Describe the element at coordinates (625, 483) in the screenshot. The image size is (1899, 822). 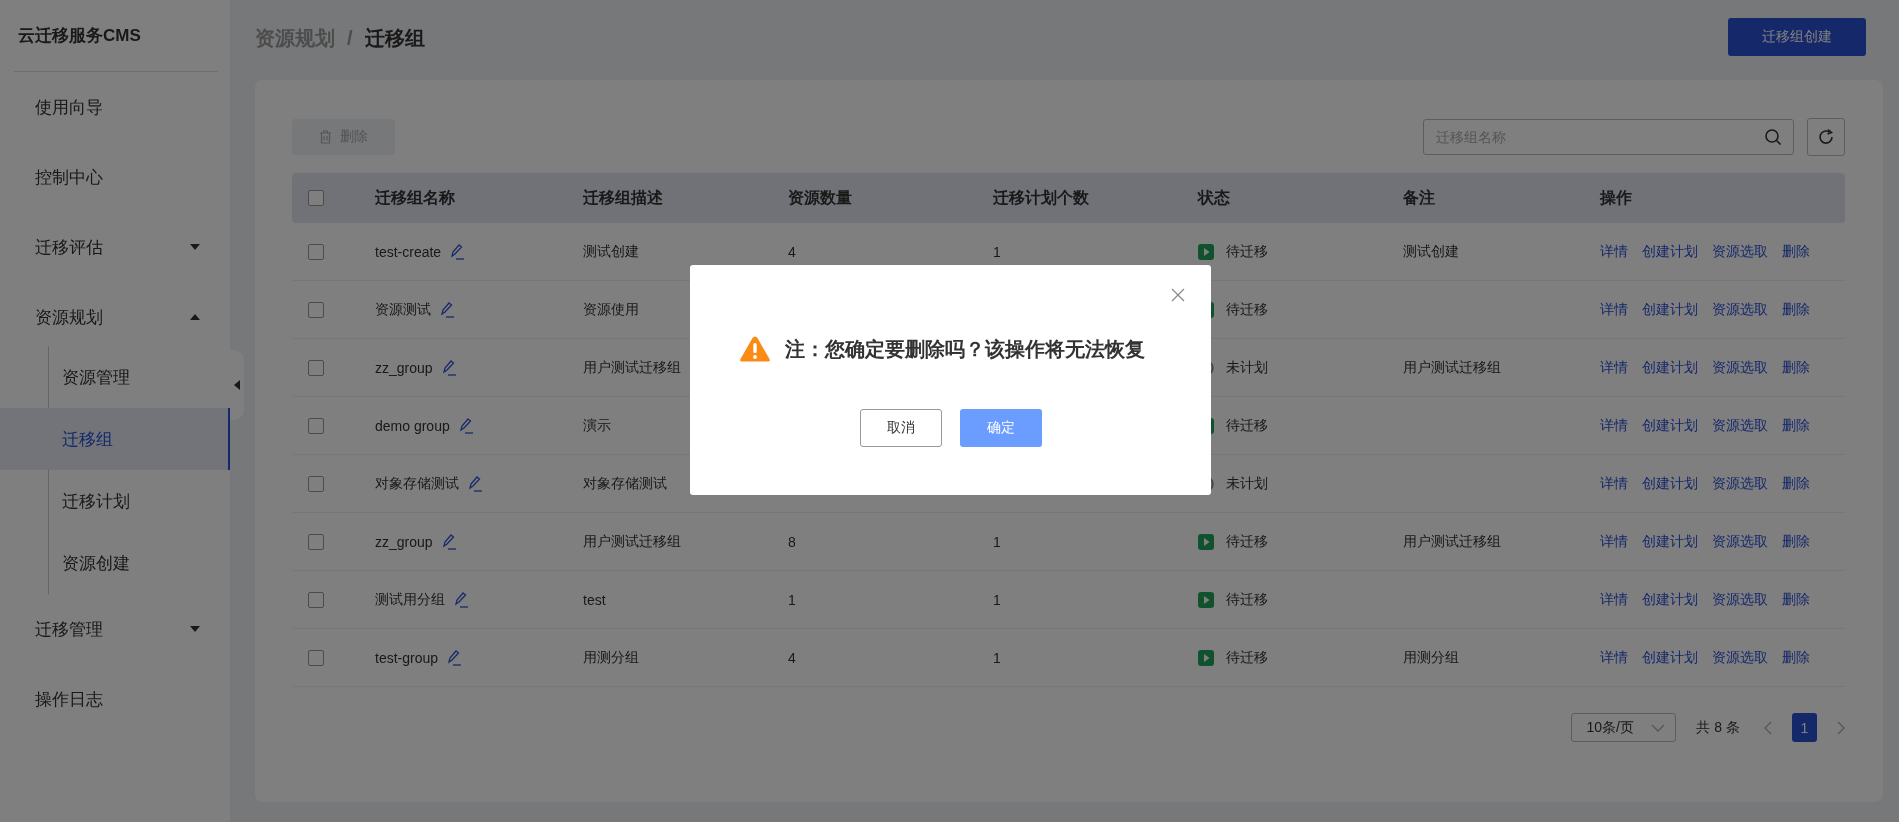
I see `table-cell: 对象存储测试` at that location.